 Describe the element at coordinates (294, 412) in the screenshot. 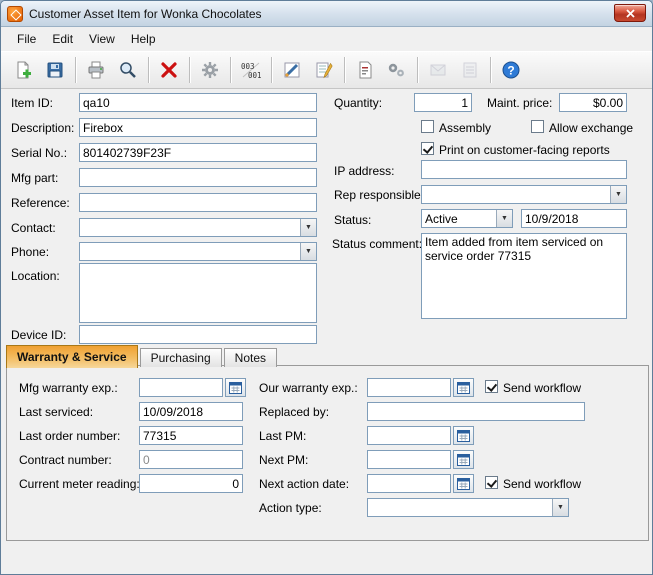

I see `replaced-by-label: Replaced by:` at that location.